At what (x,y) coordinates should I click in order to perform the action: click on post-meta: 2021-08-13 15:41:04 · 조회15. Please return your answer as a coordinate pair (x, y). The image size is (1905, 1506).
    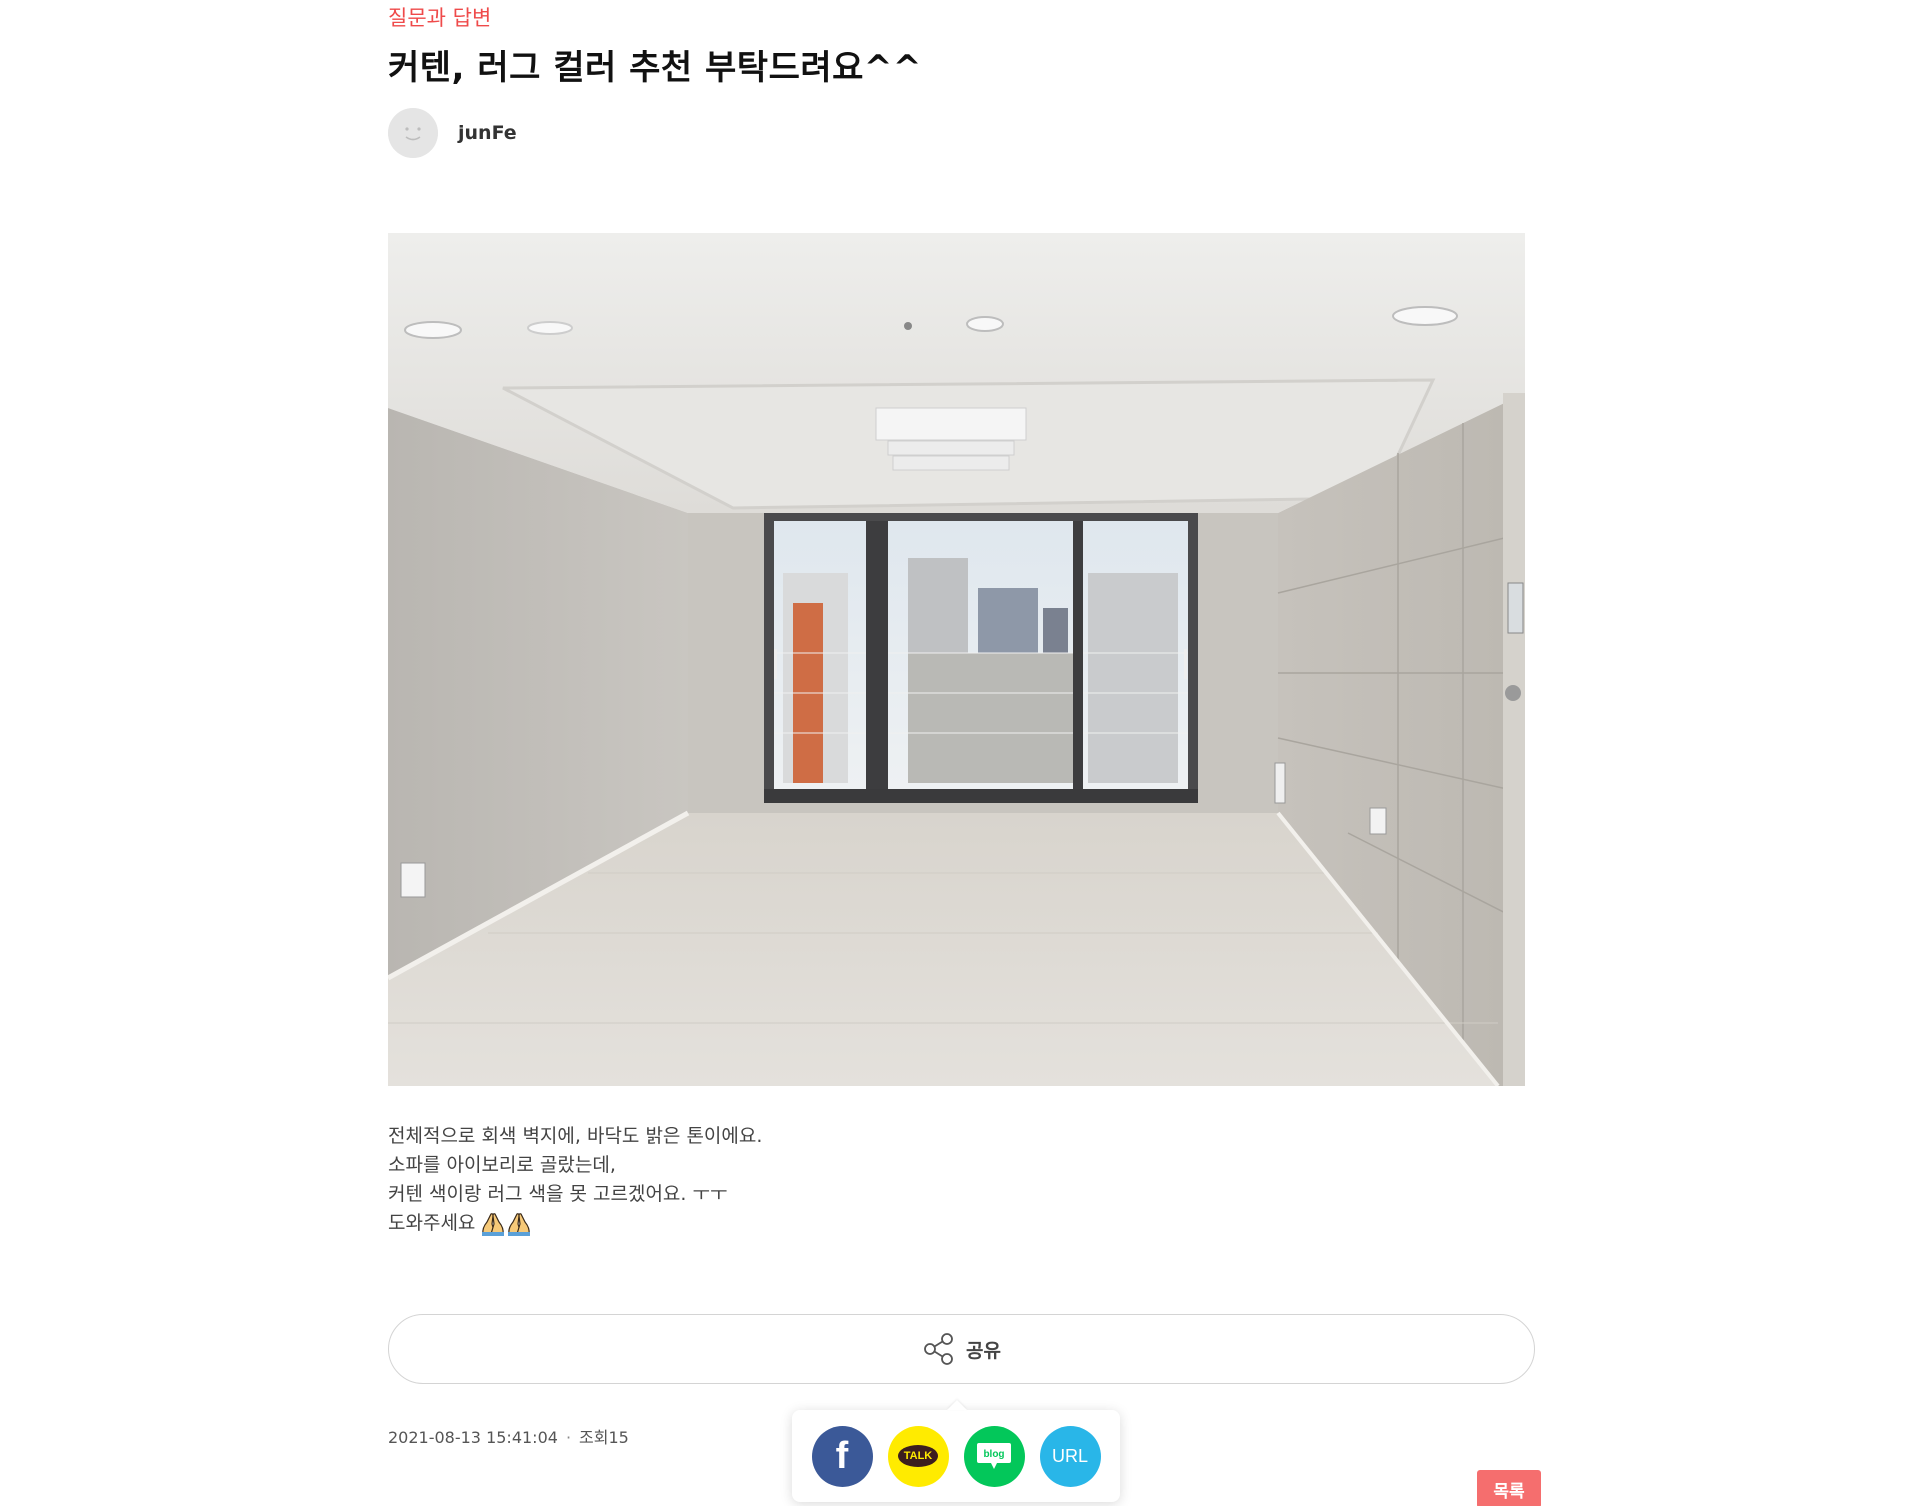
    Looking at the image, I should click on (508, 1436).